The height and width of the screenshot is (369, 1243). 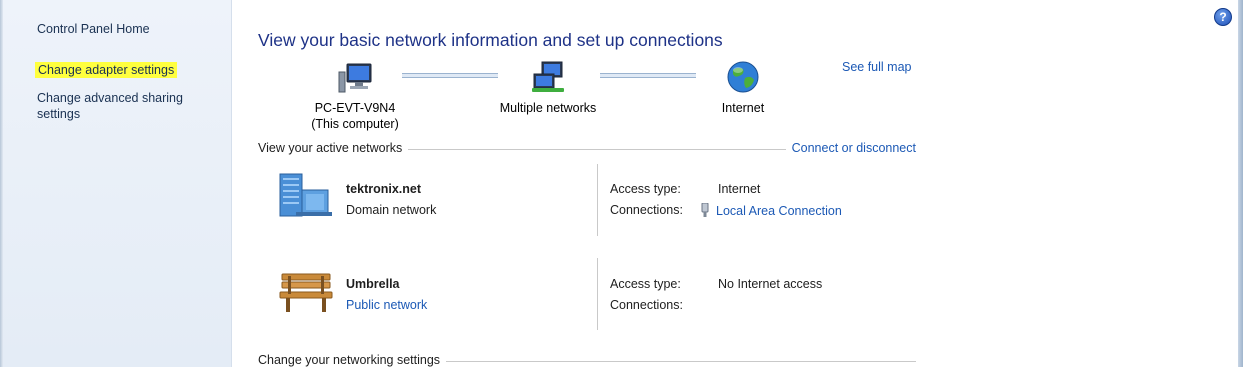 What do you see at coordinates (93, 29) in the screenshot?
I see `sidebar-item-control-panel-home: Control Panel Home` at bounding box center [93, 29].